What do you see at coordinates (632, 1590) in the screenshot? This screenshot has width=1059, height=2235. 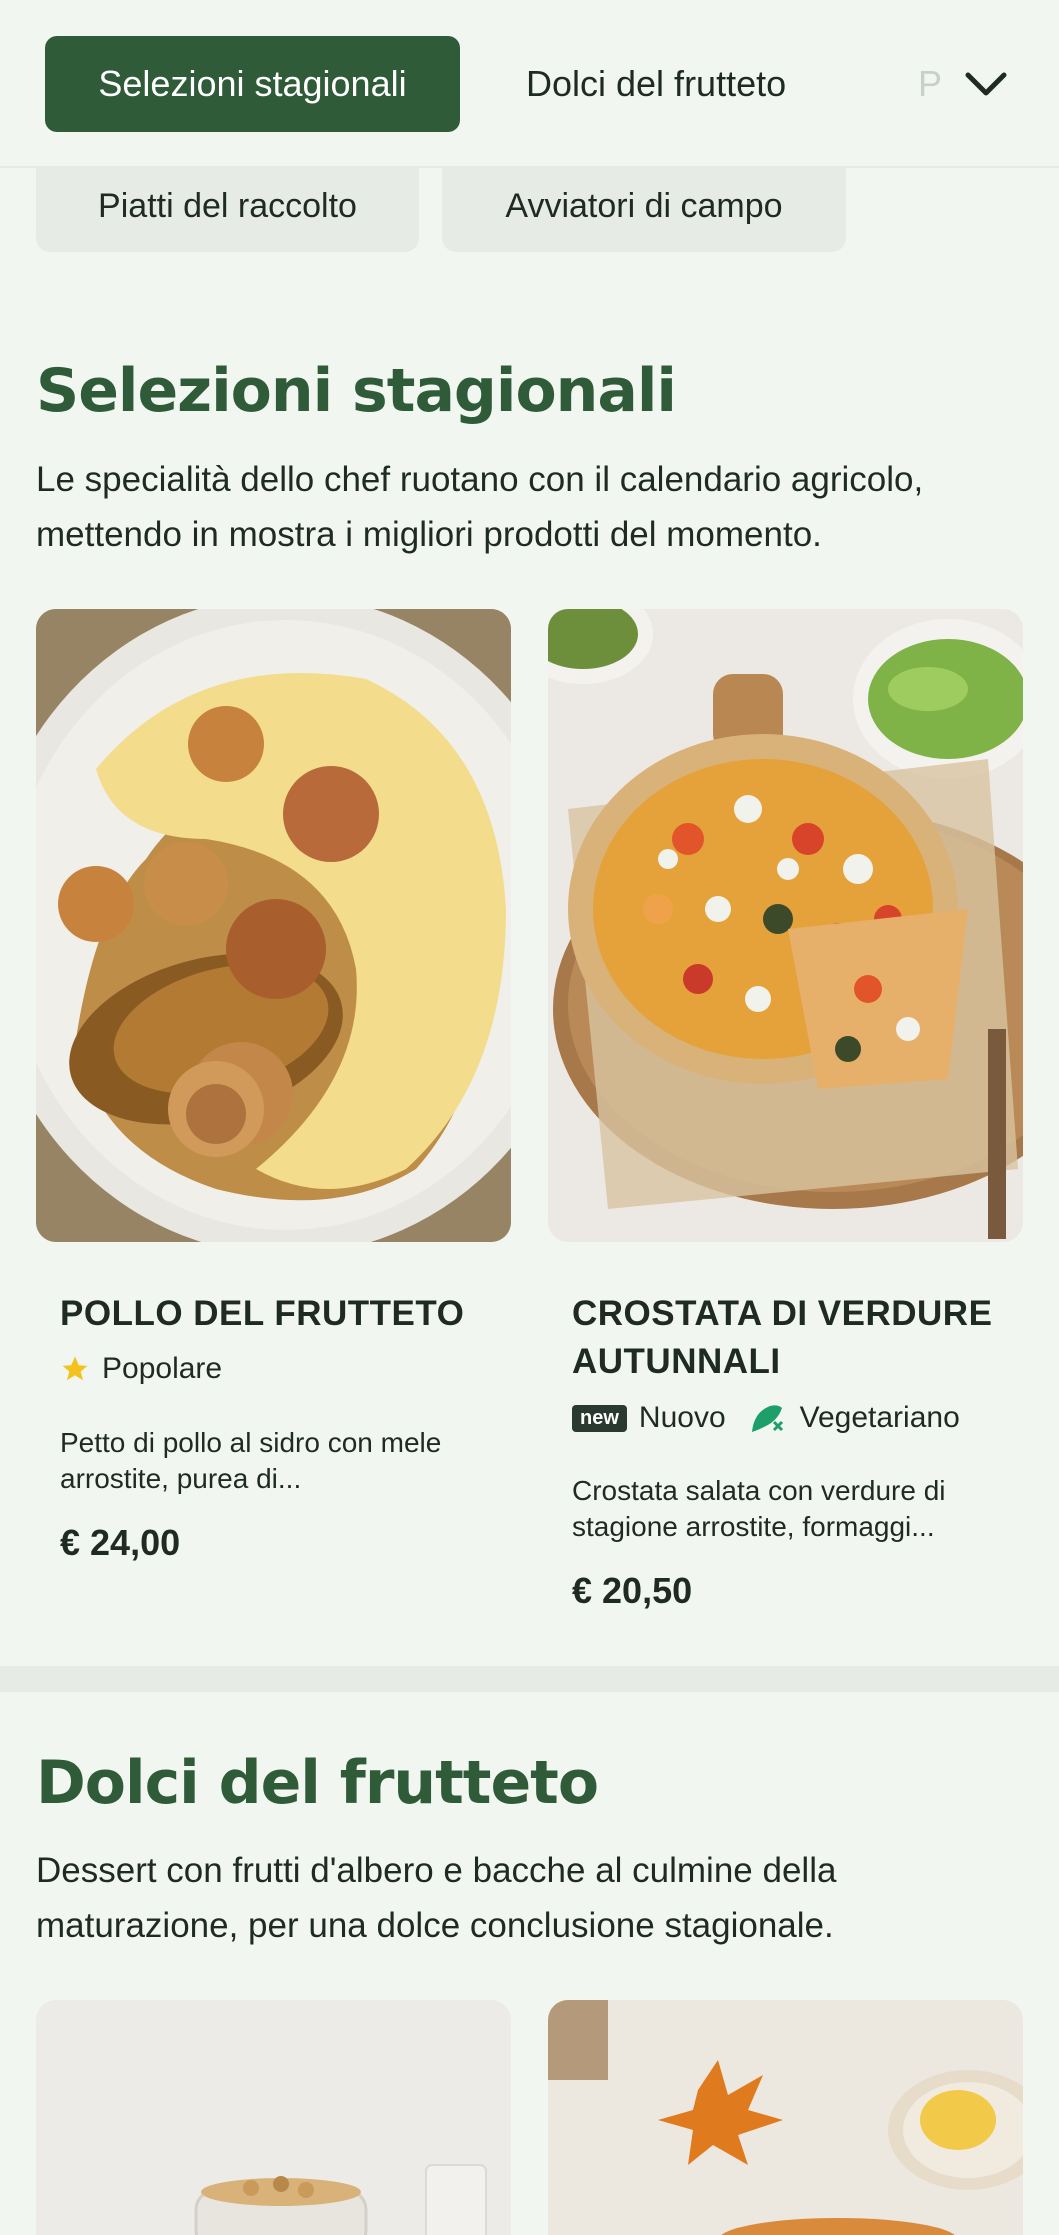 I see `dish-price: € 20,50` at bounding box center [632, 1590].